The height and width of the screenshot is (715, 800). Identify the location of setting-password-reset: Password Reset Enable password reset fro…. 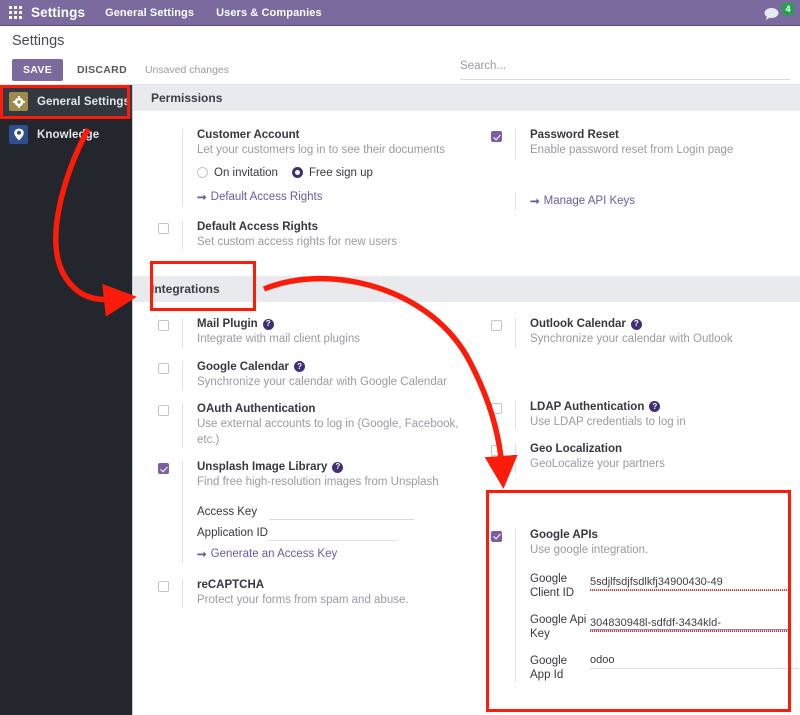
(632, 144).